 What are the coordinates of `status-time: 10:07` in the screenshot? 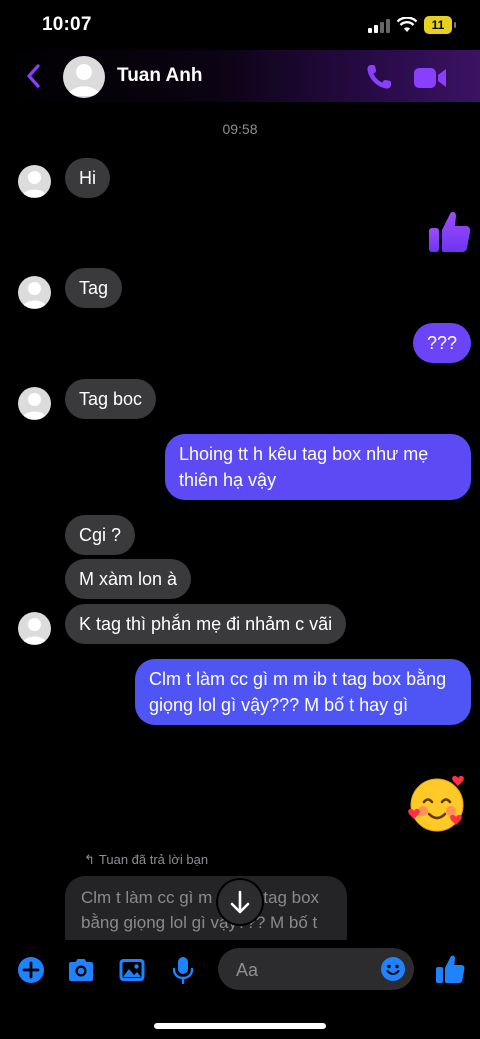 It's located at (67, 24).